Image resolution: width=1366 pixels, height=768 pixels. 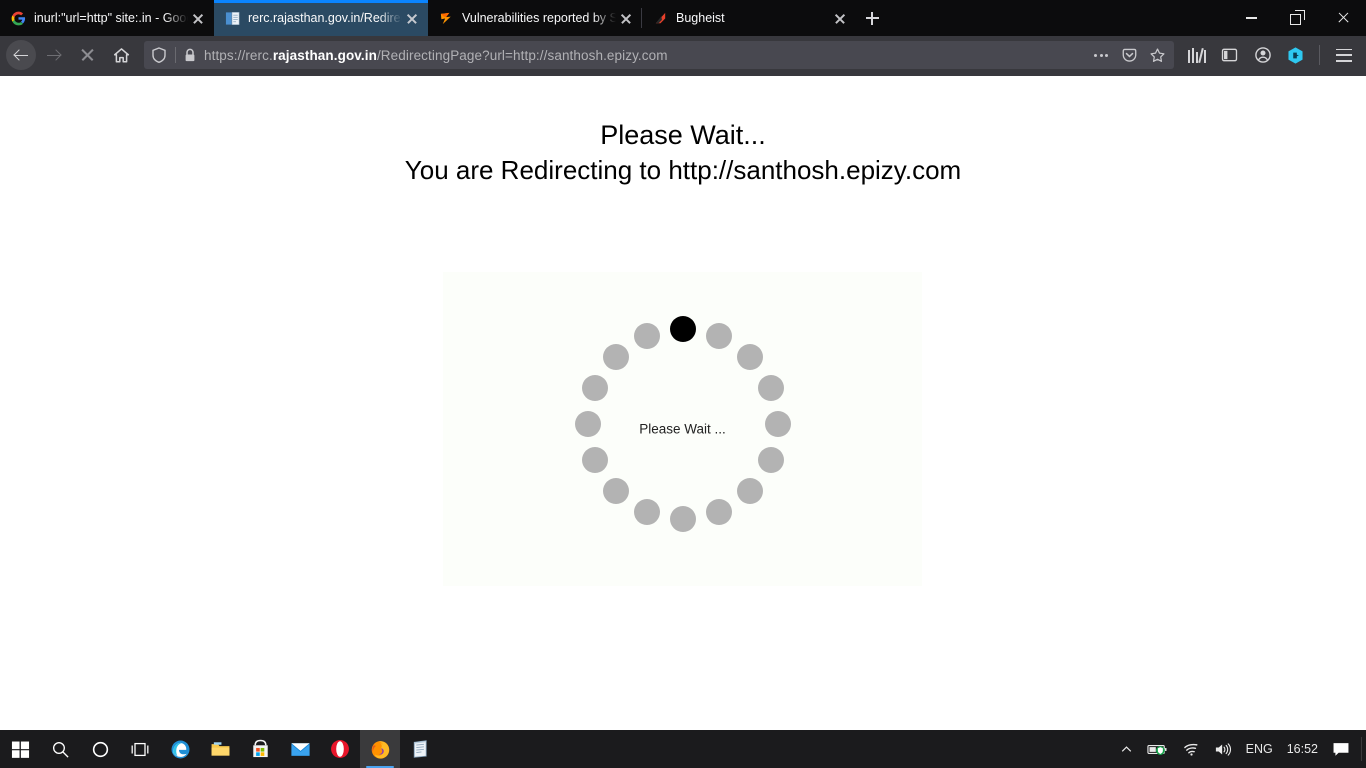 I want to click on start-button, so click(x=20, y=749).